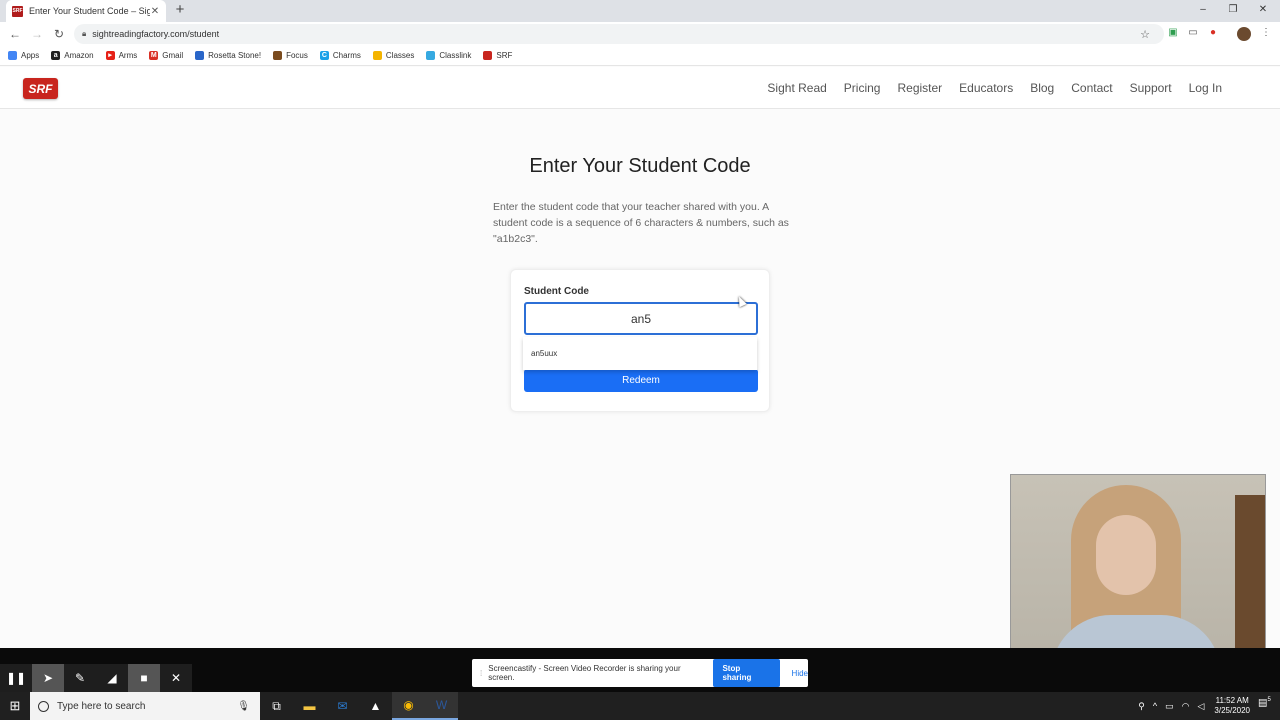 This screenshot has height=720, width=1280. I want to click on bookmark-arms: ▸ Arms, so click(121, 55).